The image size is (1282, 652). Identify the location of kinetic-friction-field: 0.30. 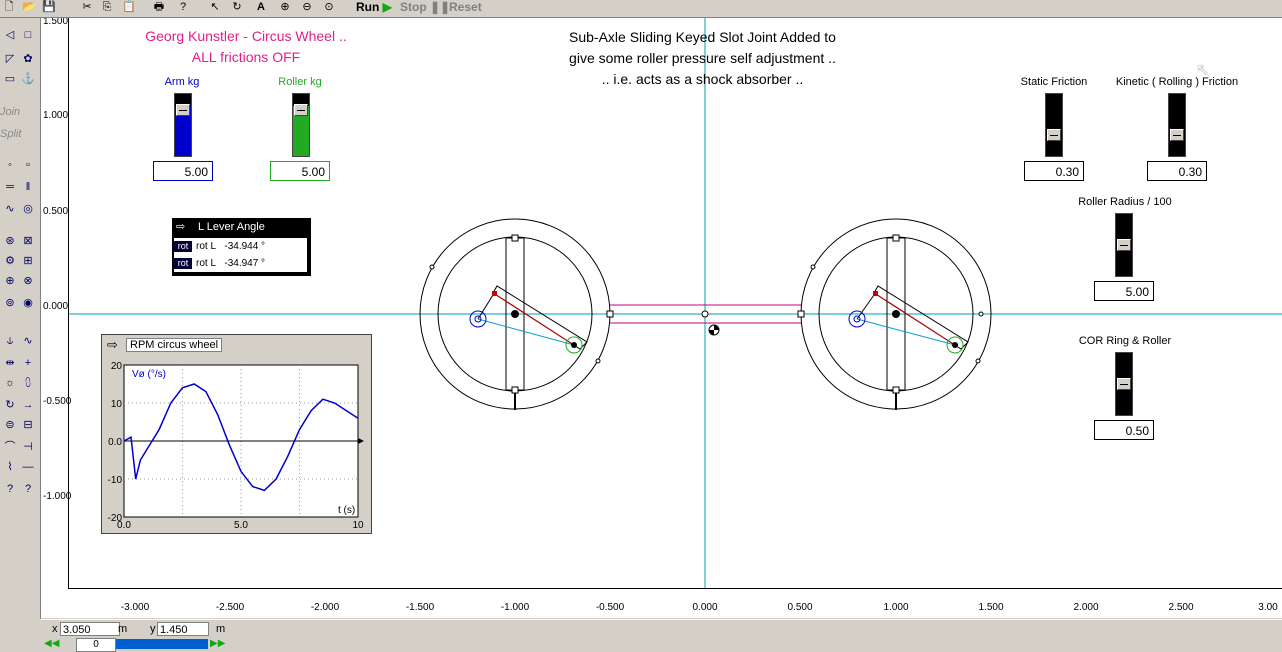
(1177, 171).